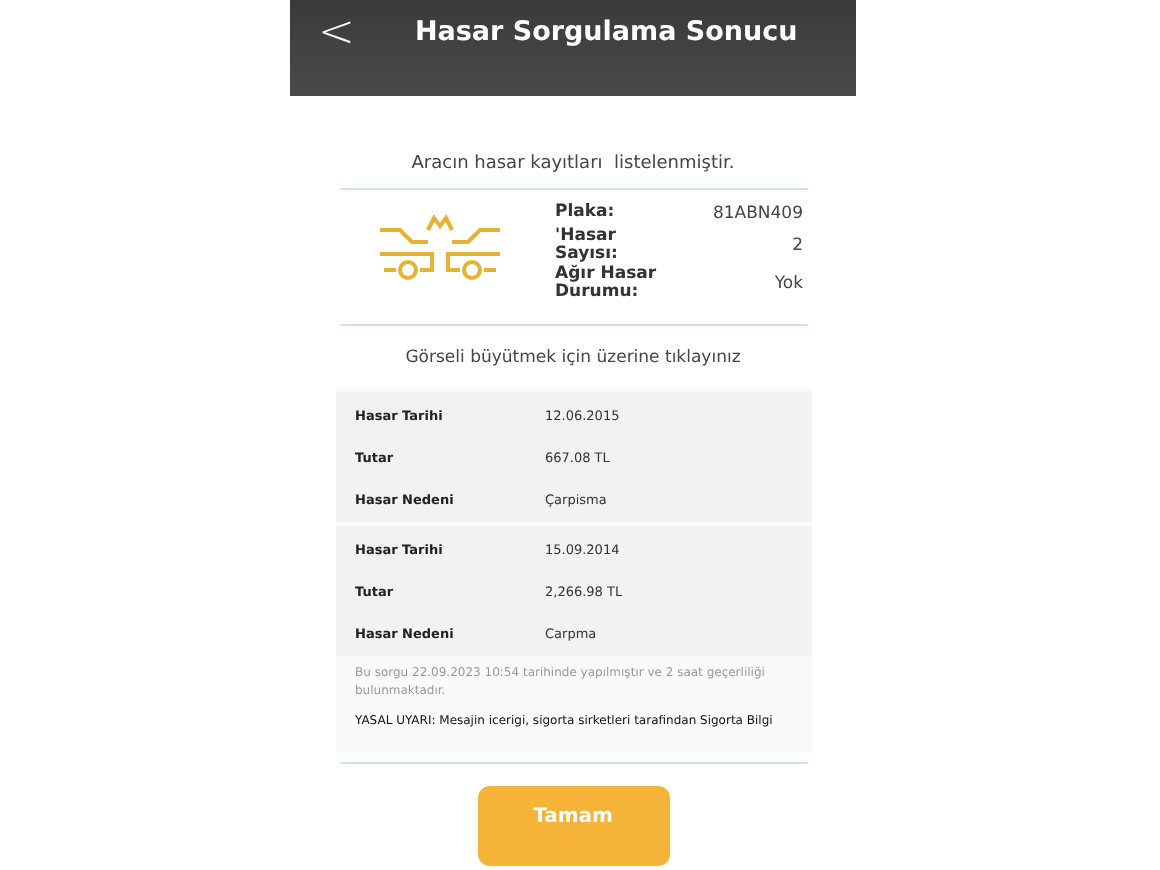  Describe the element at coordinates (607, 284) in the screenshot. I see `summary-label: Ağır Hasar Durumu:` at that location.